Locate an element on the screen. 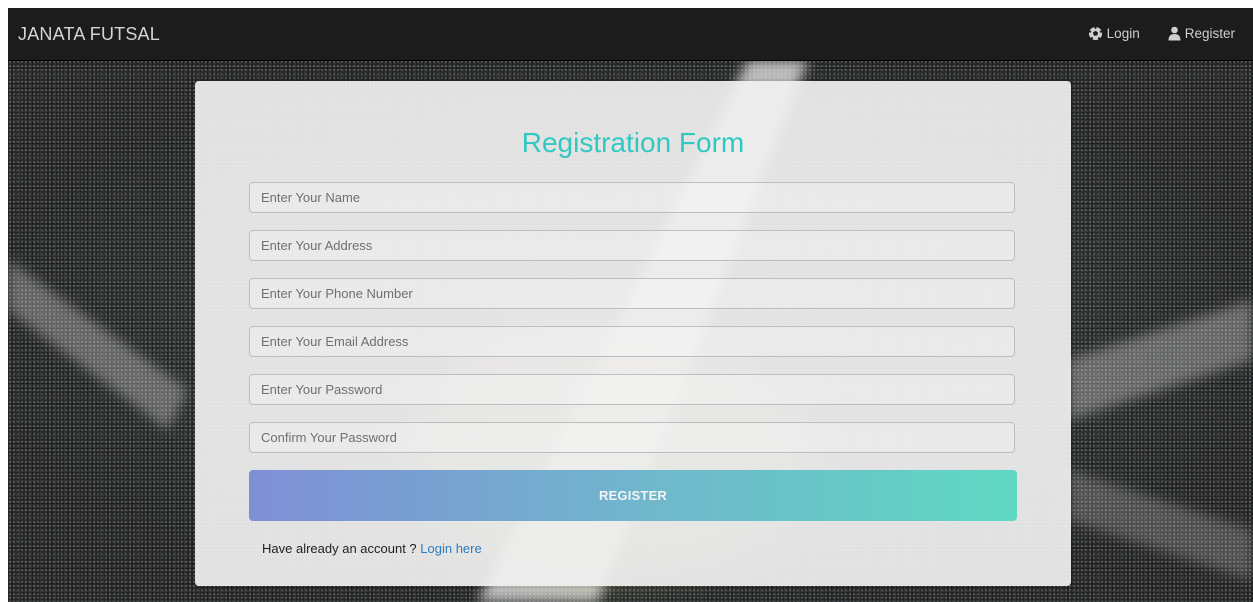  login-prompt: Have already an account ? Login here is located at coordinates (372, 548).